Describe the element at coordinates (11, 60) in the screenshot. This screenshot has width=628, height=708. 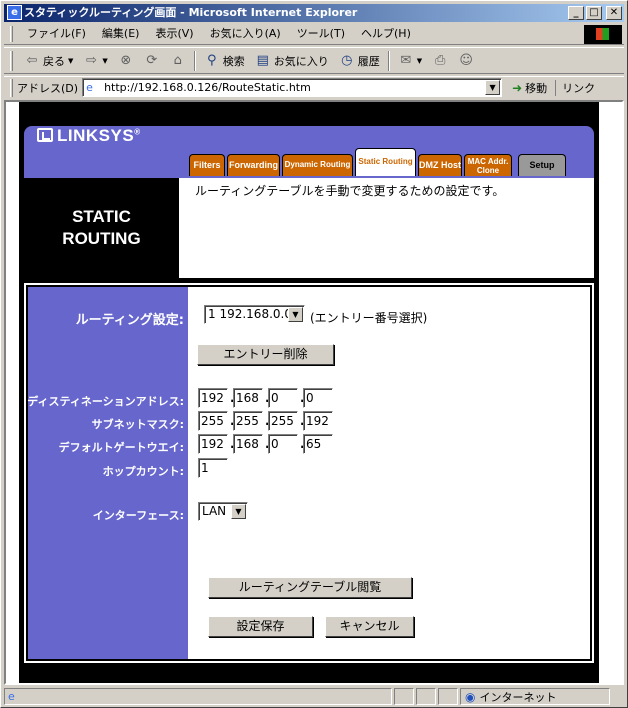
I see `toolbar-grip` at that location.